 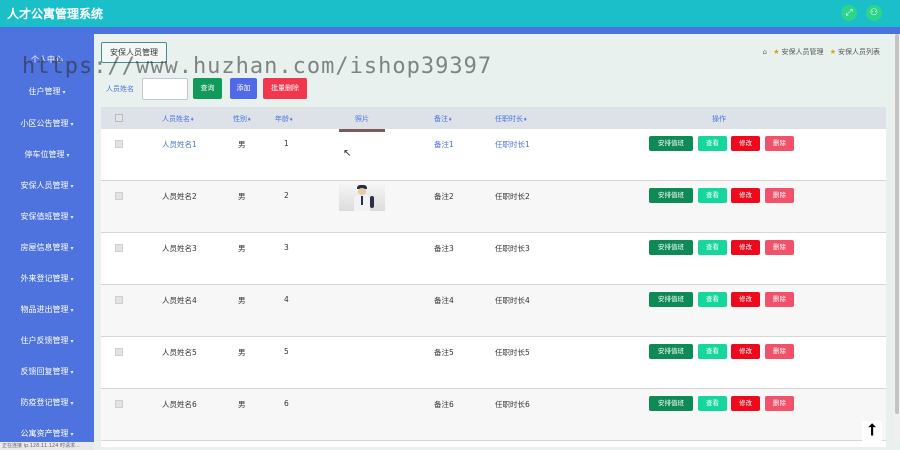 I want to click on breadcrumb-item: 安保人员管理, so click(x=802, y=52).